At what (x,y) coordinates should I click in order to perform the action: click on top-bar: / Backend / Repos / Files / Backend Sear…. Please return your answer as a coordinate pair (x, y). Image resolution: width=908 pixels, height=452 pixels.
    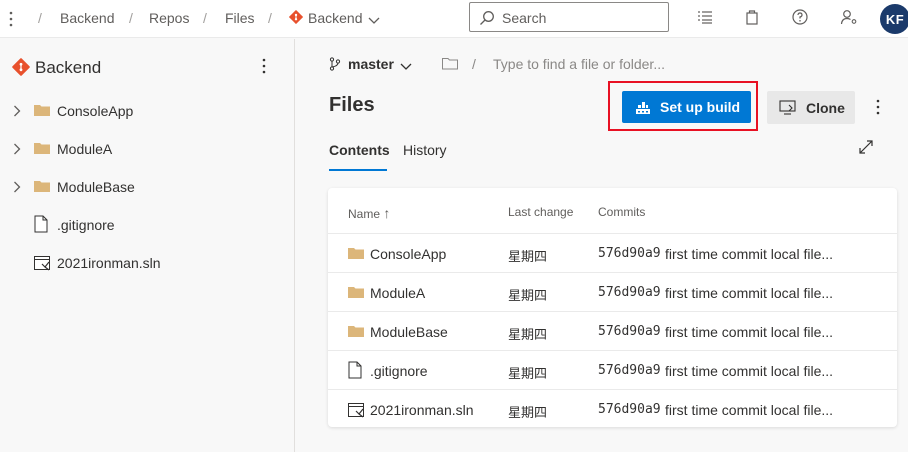
    Looking at the image, I should click on (454, 19).